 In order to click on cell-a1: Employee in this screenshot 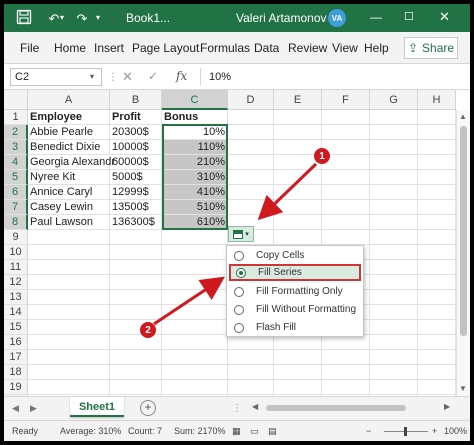, I will do `click(69, 117)`.